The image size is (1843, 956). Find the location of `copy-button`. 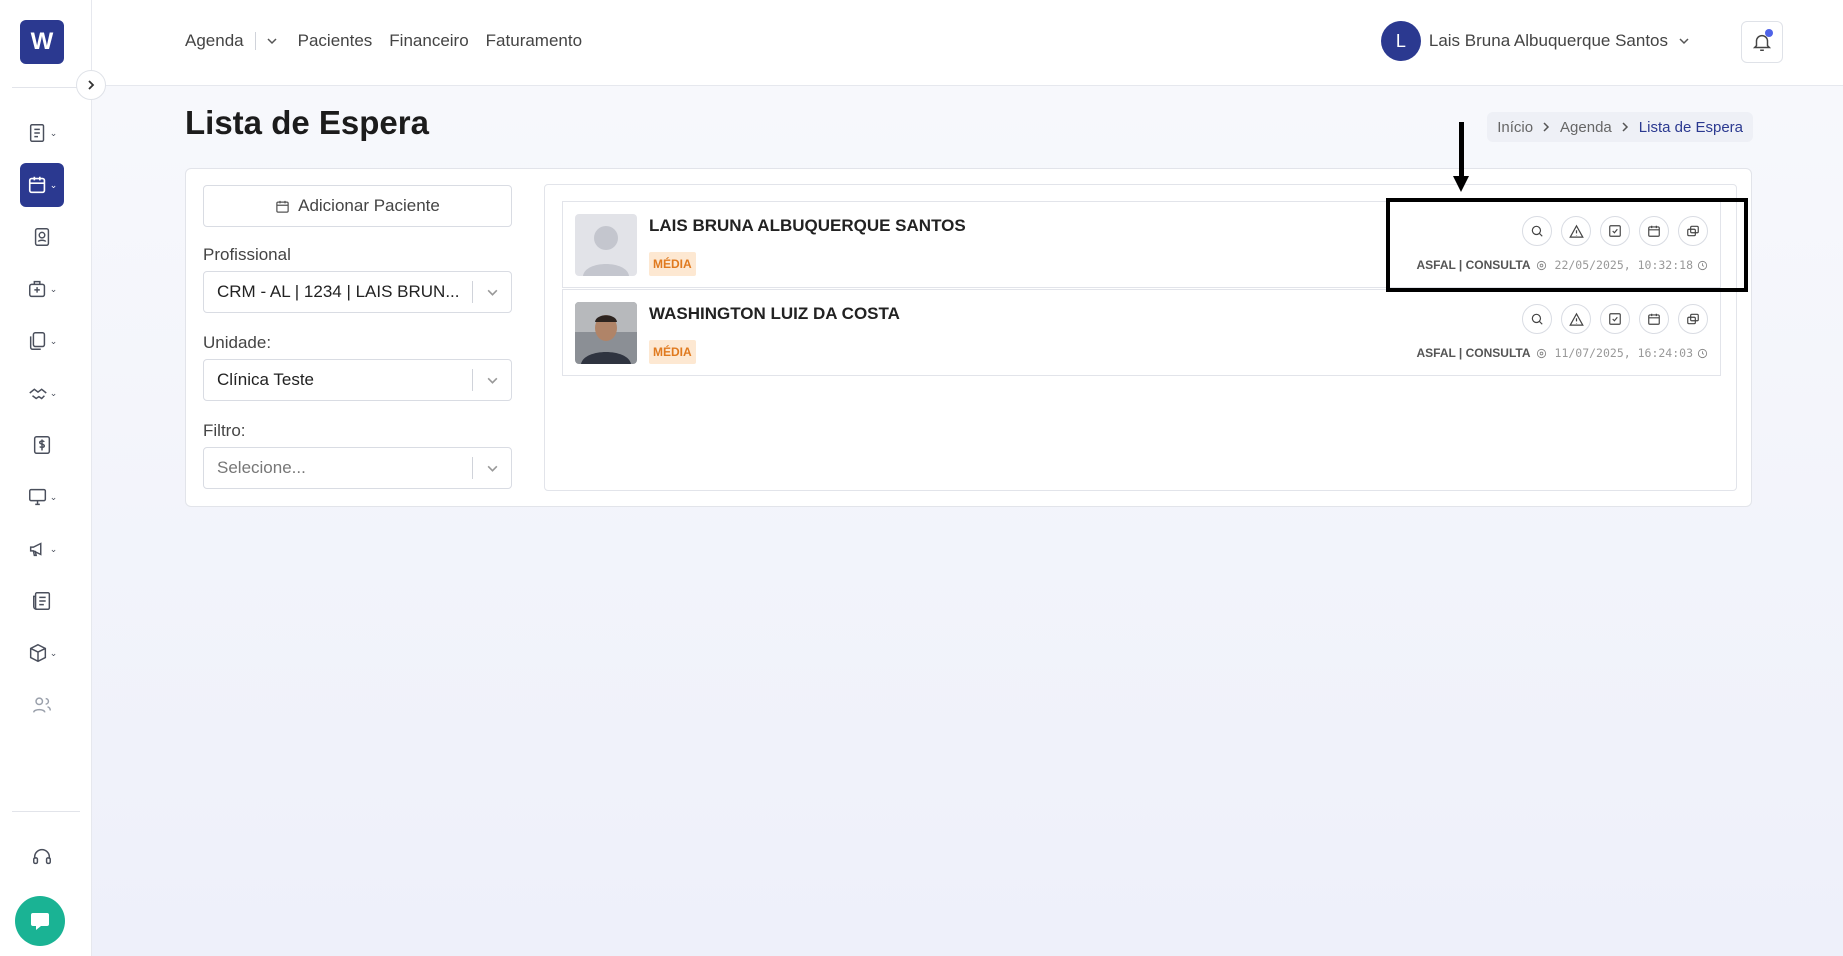

copy-button is located at coordinates (1693, 319).